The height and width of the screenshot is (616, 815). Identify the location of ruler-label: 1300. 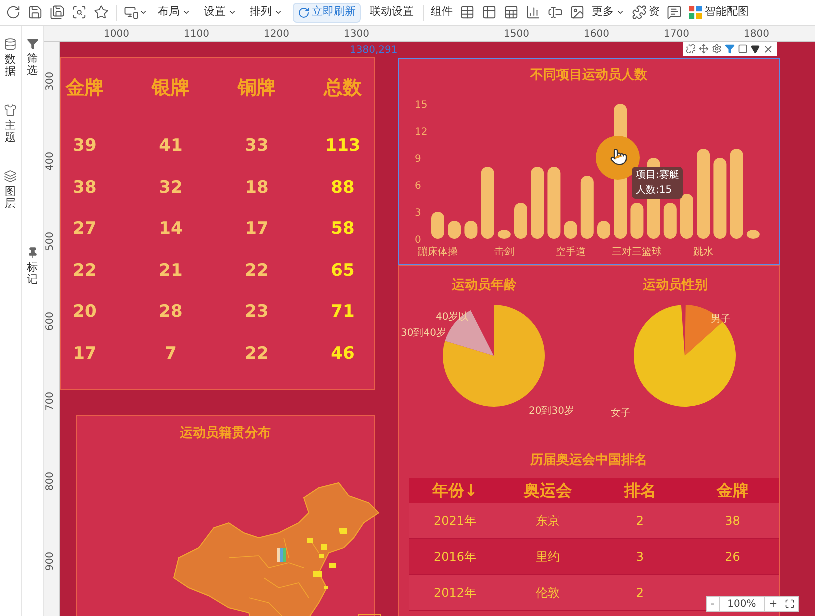
(357, 35).